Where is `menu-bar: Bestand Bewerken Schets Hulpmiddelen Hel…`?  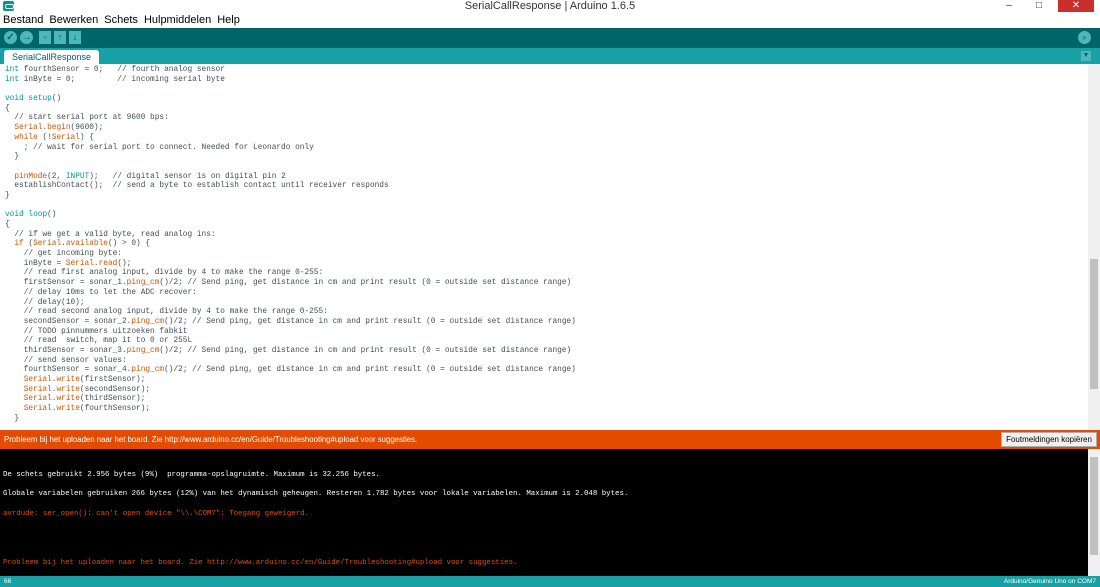
menu-bar: Bestand Bewerken Schets Hulpmiddelen Hel… is located at coordinates (121, 20).